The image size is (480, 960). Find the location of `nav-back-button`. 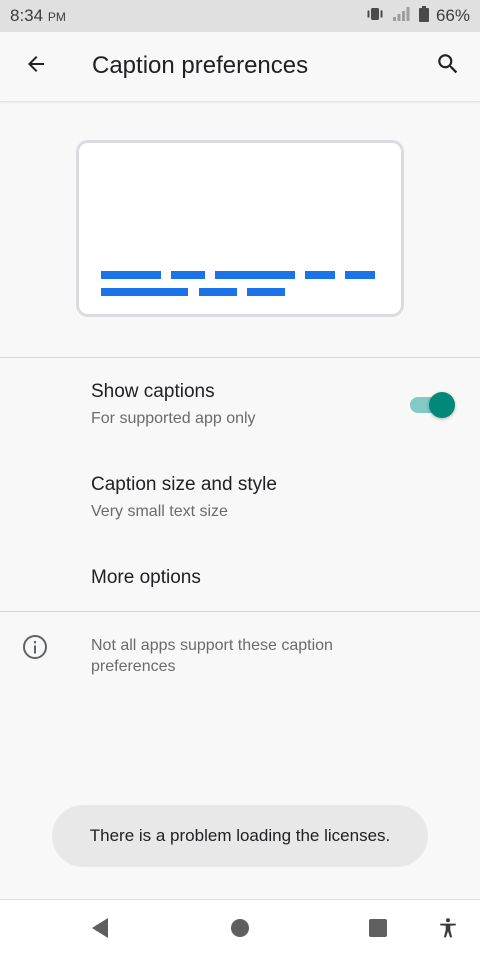

nav-back-button is located at coordinates (100, 930).